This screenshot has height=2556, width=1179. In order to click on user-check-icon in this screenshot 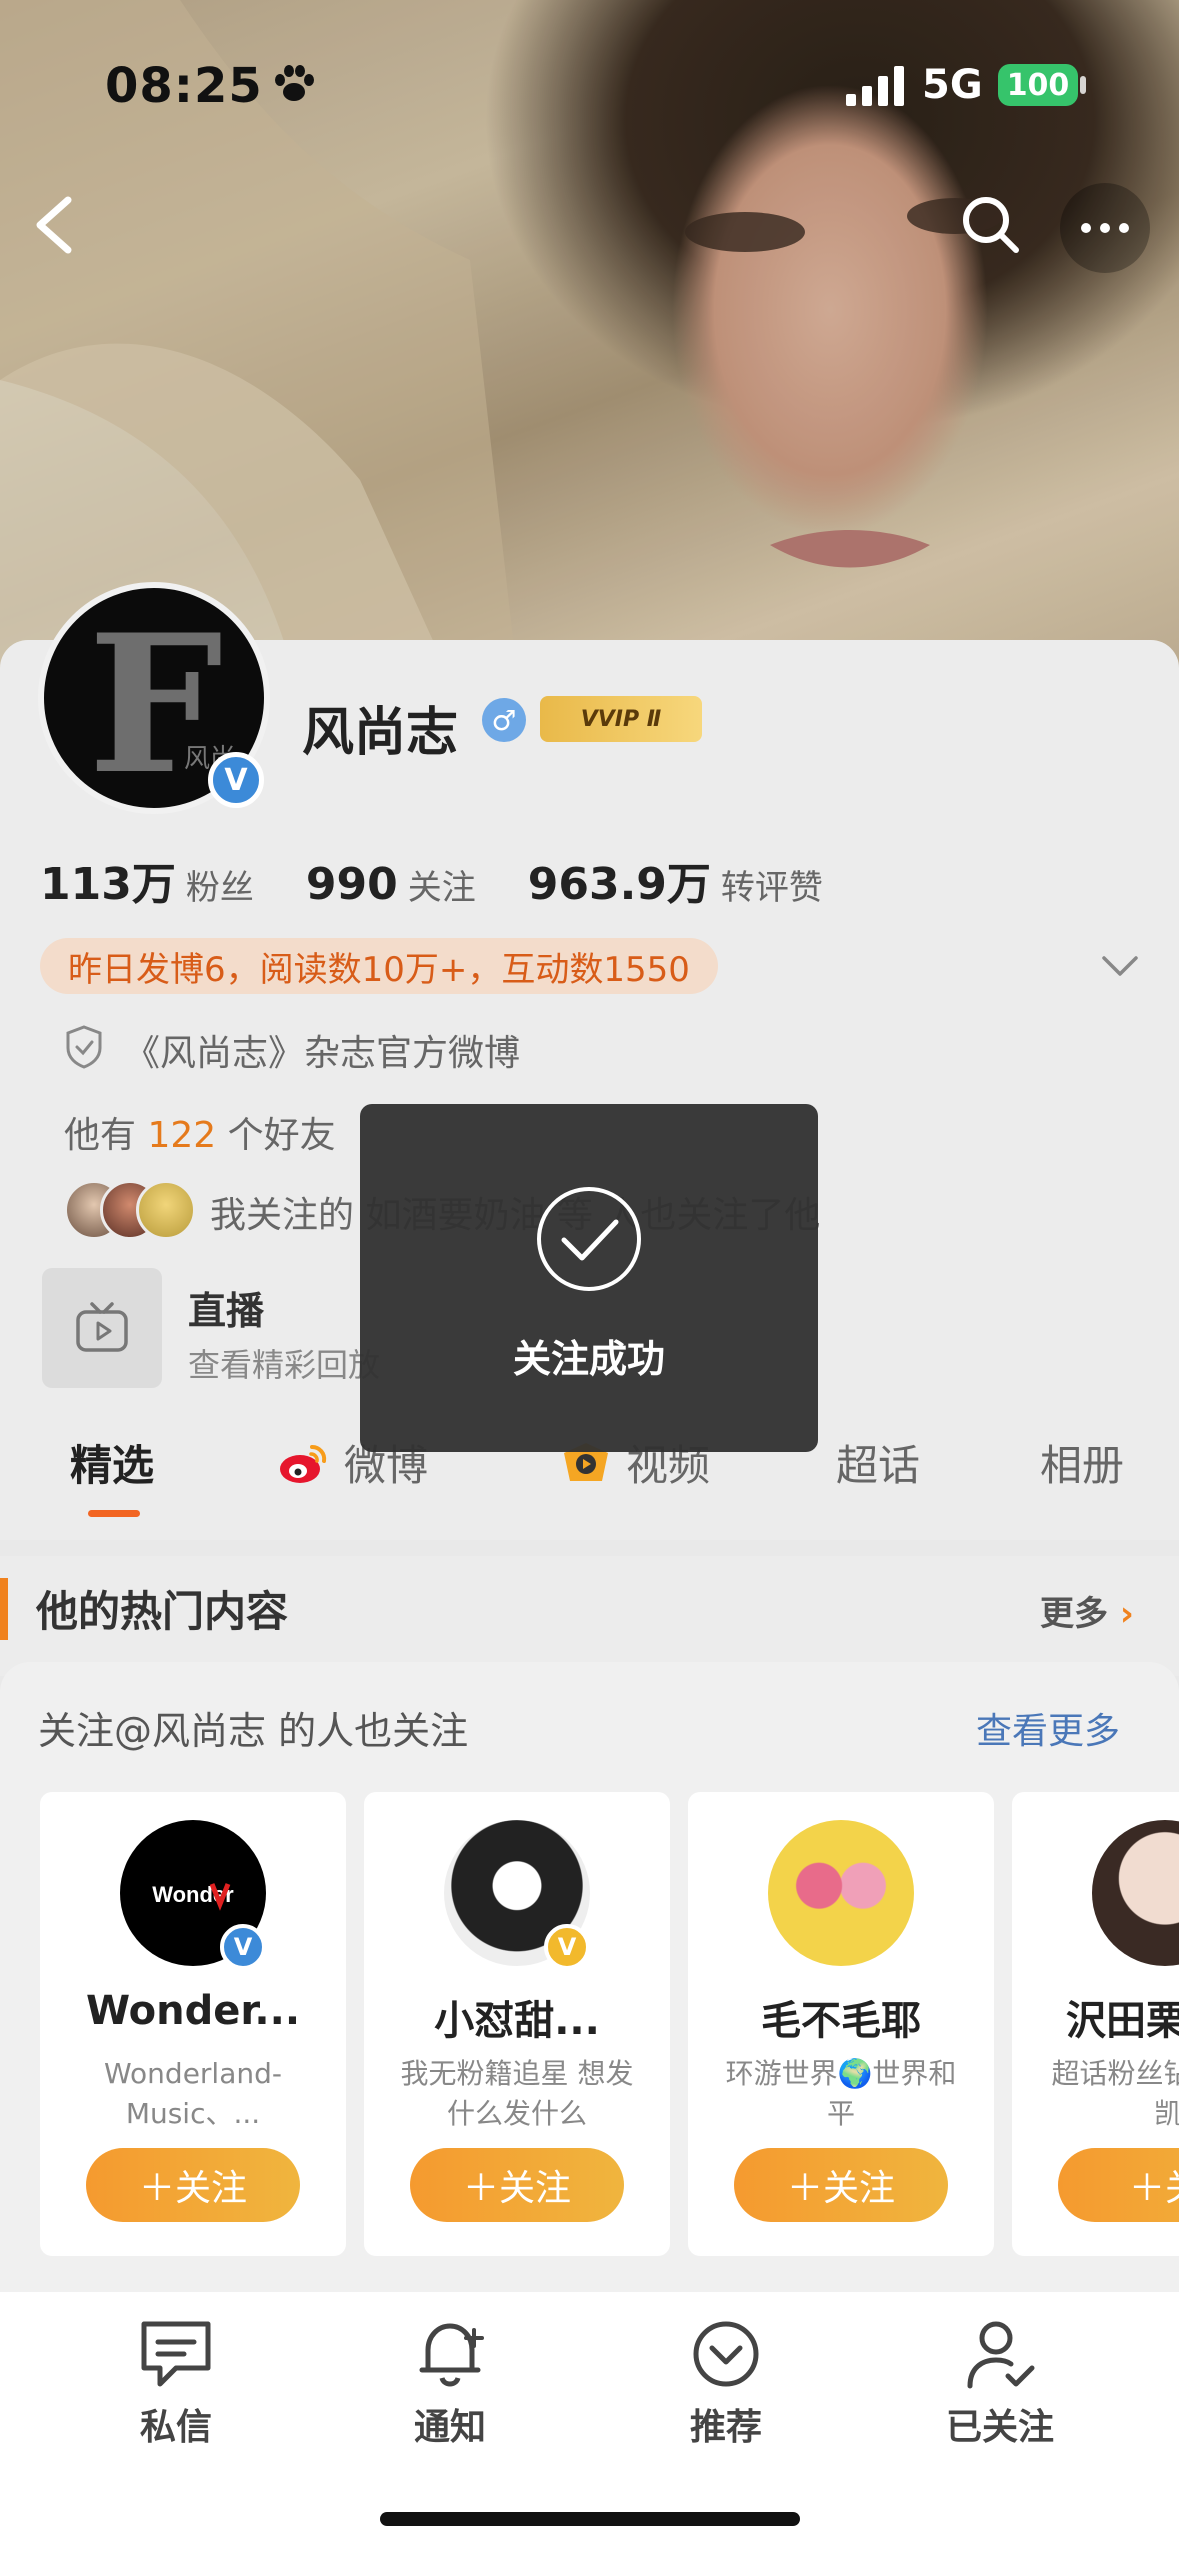, I will do `click(1001, 2355)`.